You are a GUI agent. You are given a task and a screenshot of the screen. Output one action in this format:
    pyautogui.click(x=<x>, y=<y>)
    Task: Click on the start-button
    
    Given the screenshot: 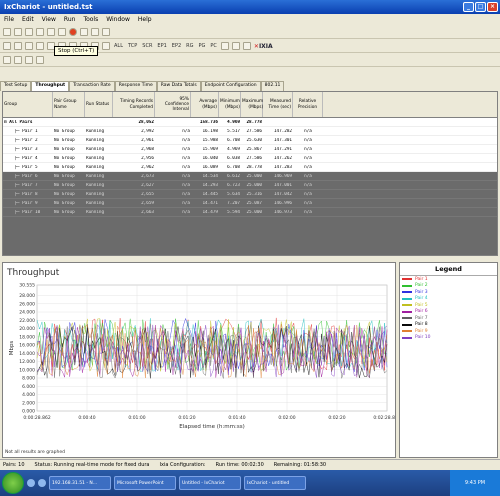 What is the action you would take?
    pyautogui.click(x=13, y=483)
    